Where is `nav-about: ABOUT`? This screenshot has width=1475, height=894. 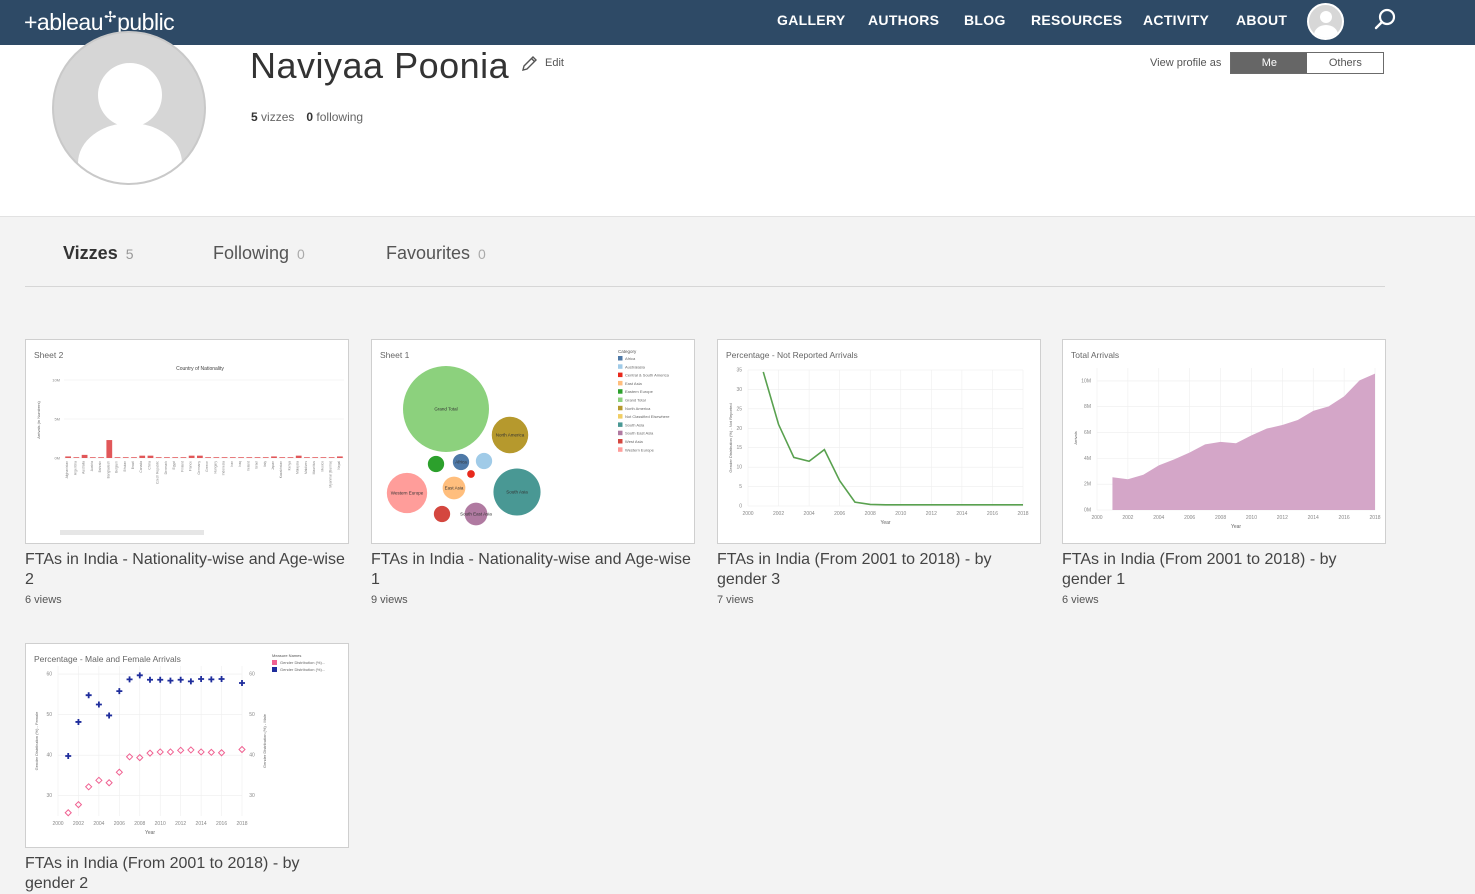
nav-about: ABOUT is located at coordinates (1261, 20).